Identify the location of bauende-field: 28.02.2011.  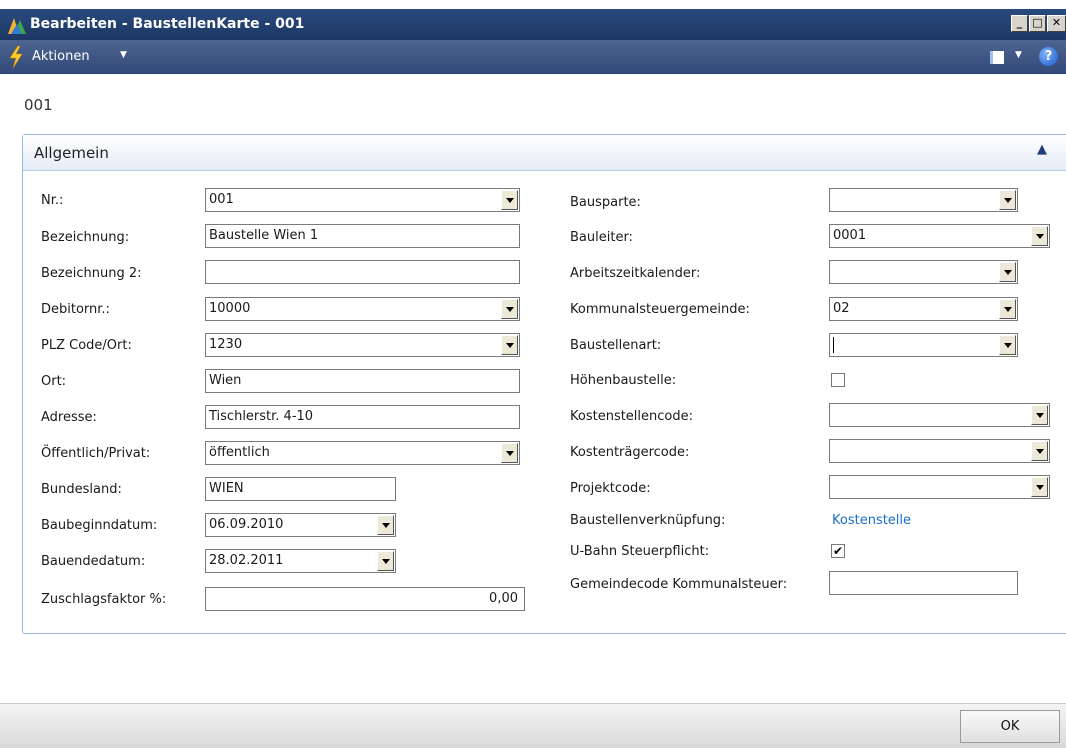
(300, 561).